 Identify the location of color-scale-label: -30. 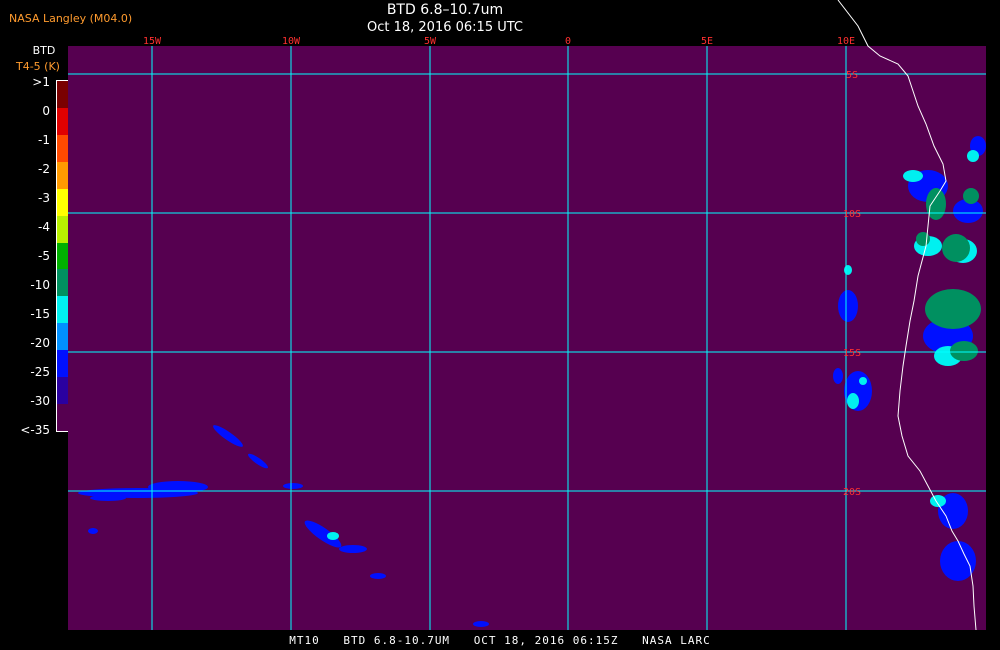
(40, 401).